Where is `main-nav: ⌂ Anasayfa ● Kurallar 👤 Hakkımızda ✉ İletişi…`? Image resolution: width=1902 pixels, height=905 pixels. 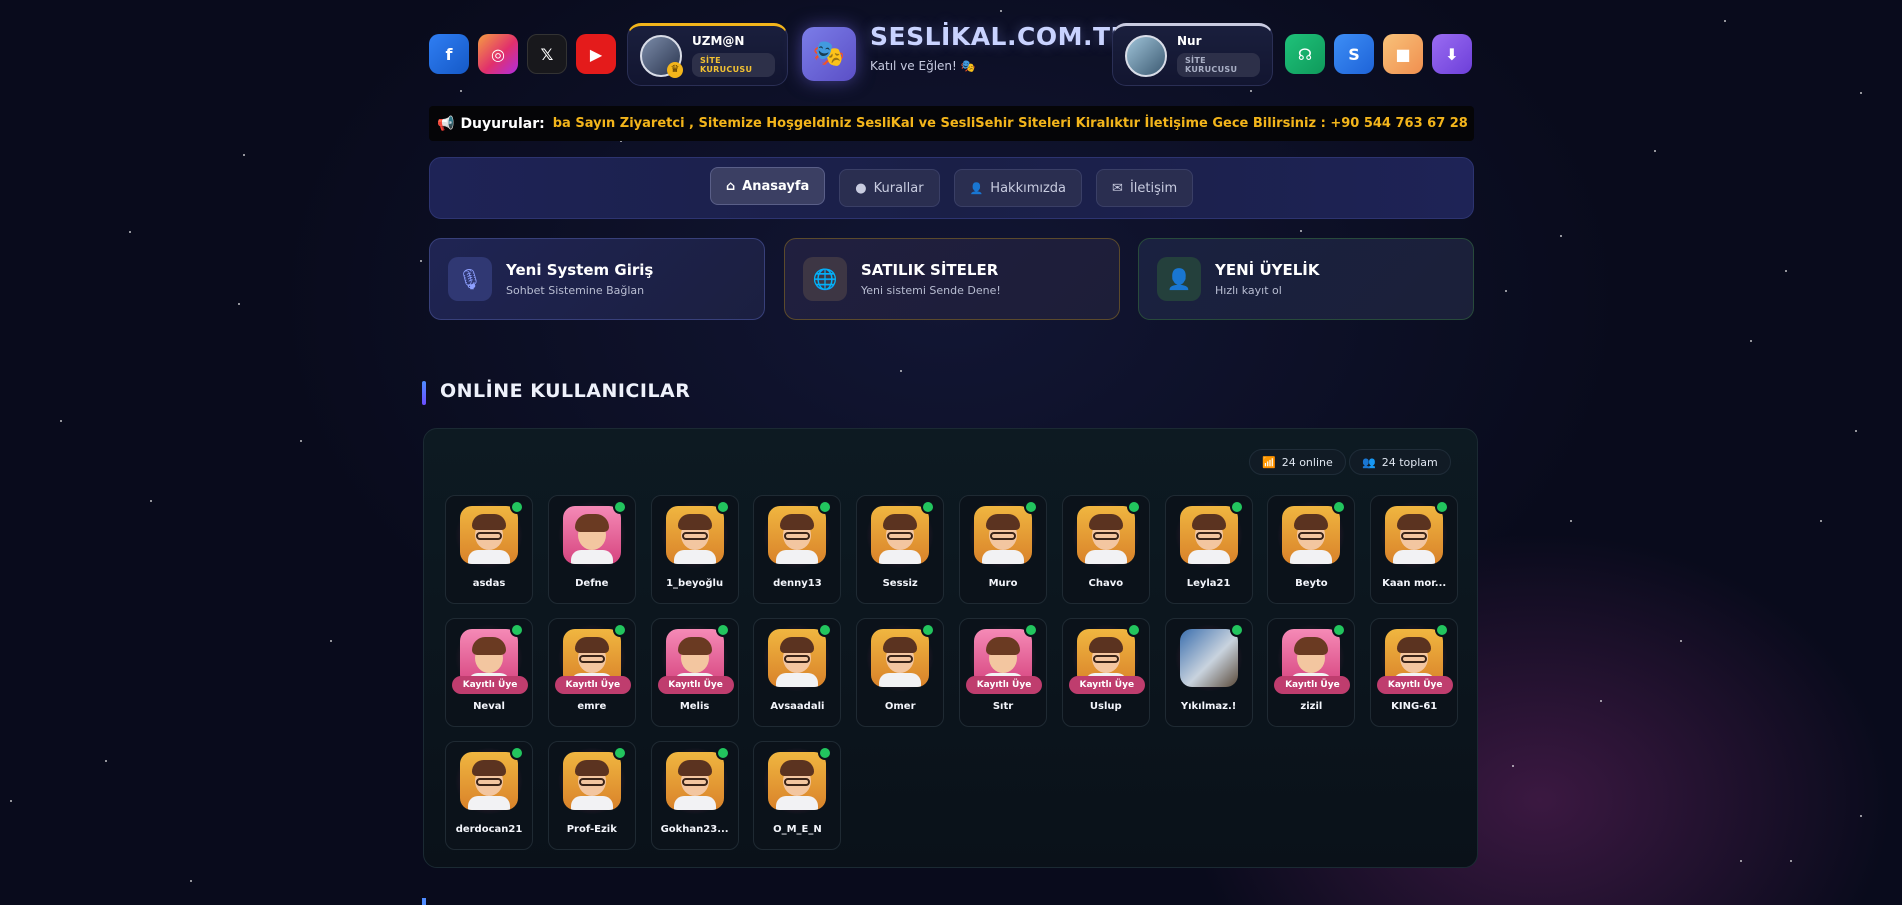
main-nav: ⌂ Anasayfa ● Kurallar 👤 Hakkımızda ✉ İletişi… is located at coordinates (951, 188).